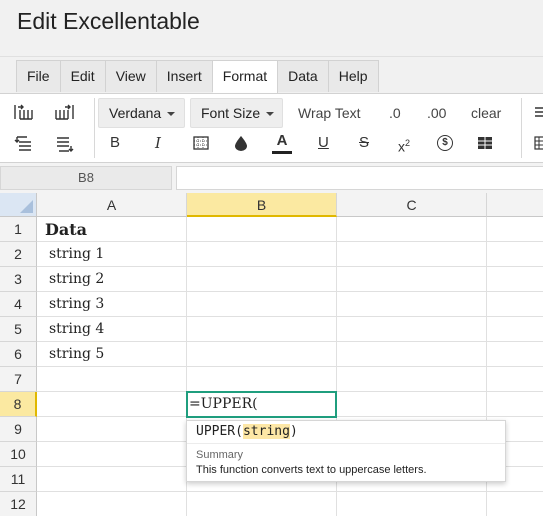 The height and width of the screenshot is (516, 543). I want to click on chevron-down-icon, so click(270, 114).